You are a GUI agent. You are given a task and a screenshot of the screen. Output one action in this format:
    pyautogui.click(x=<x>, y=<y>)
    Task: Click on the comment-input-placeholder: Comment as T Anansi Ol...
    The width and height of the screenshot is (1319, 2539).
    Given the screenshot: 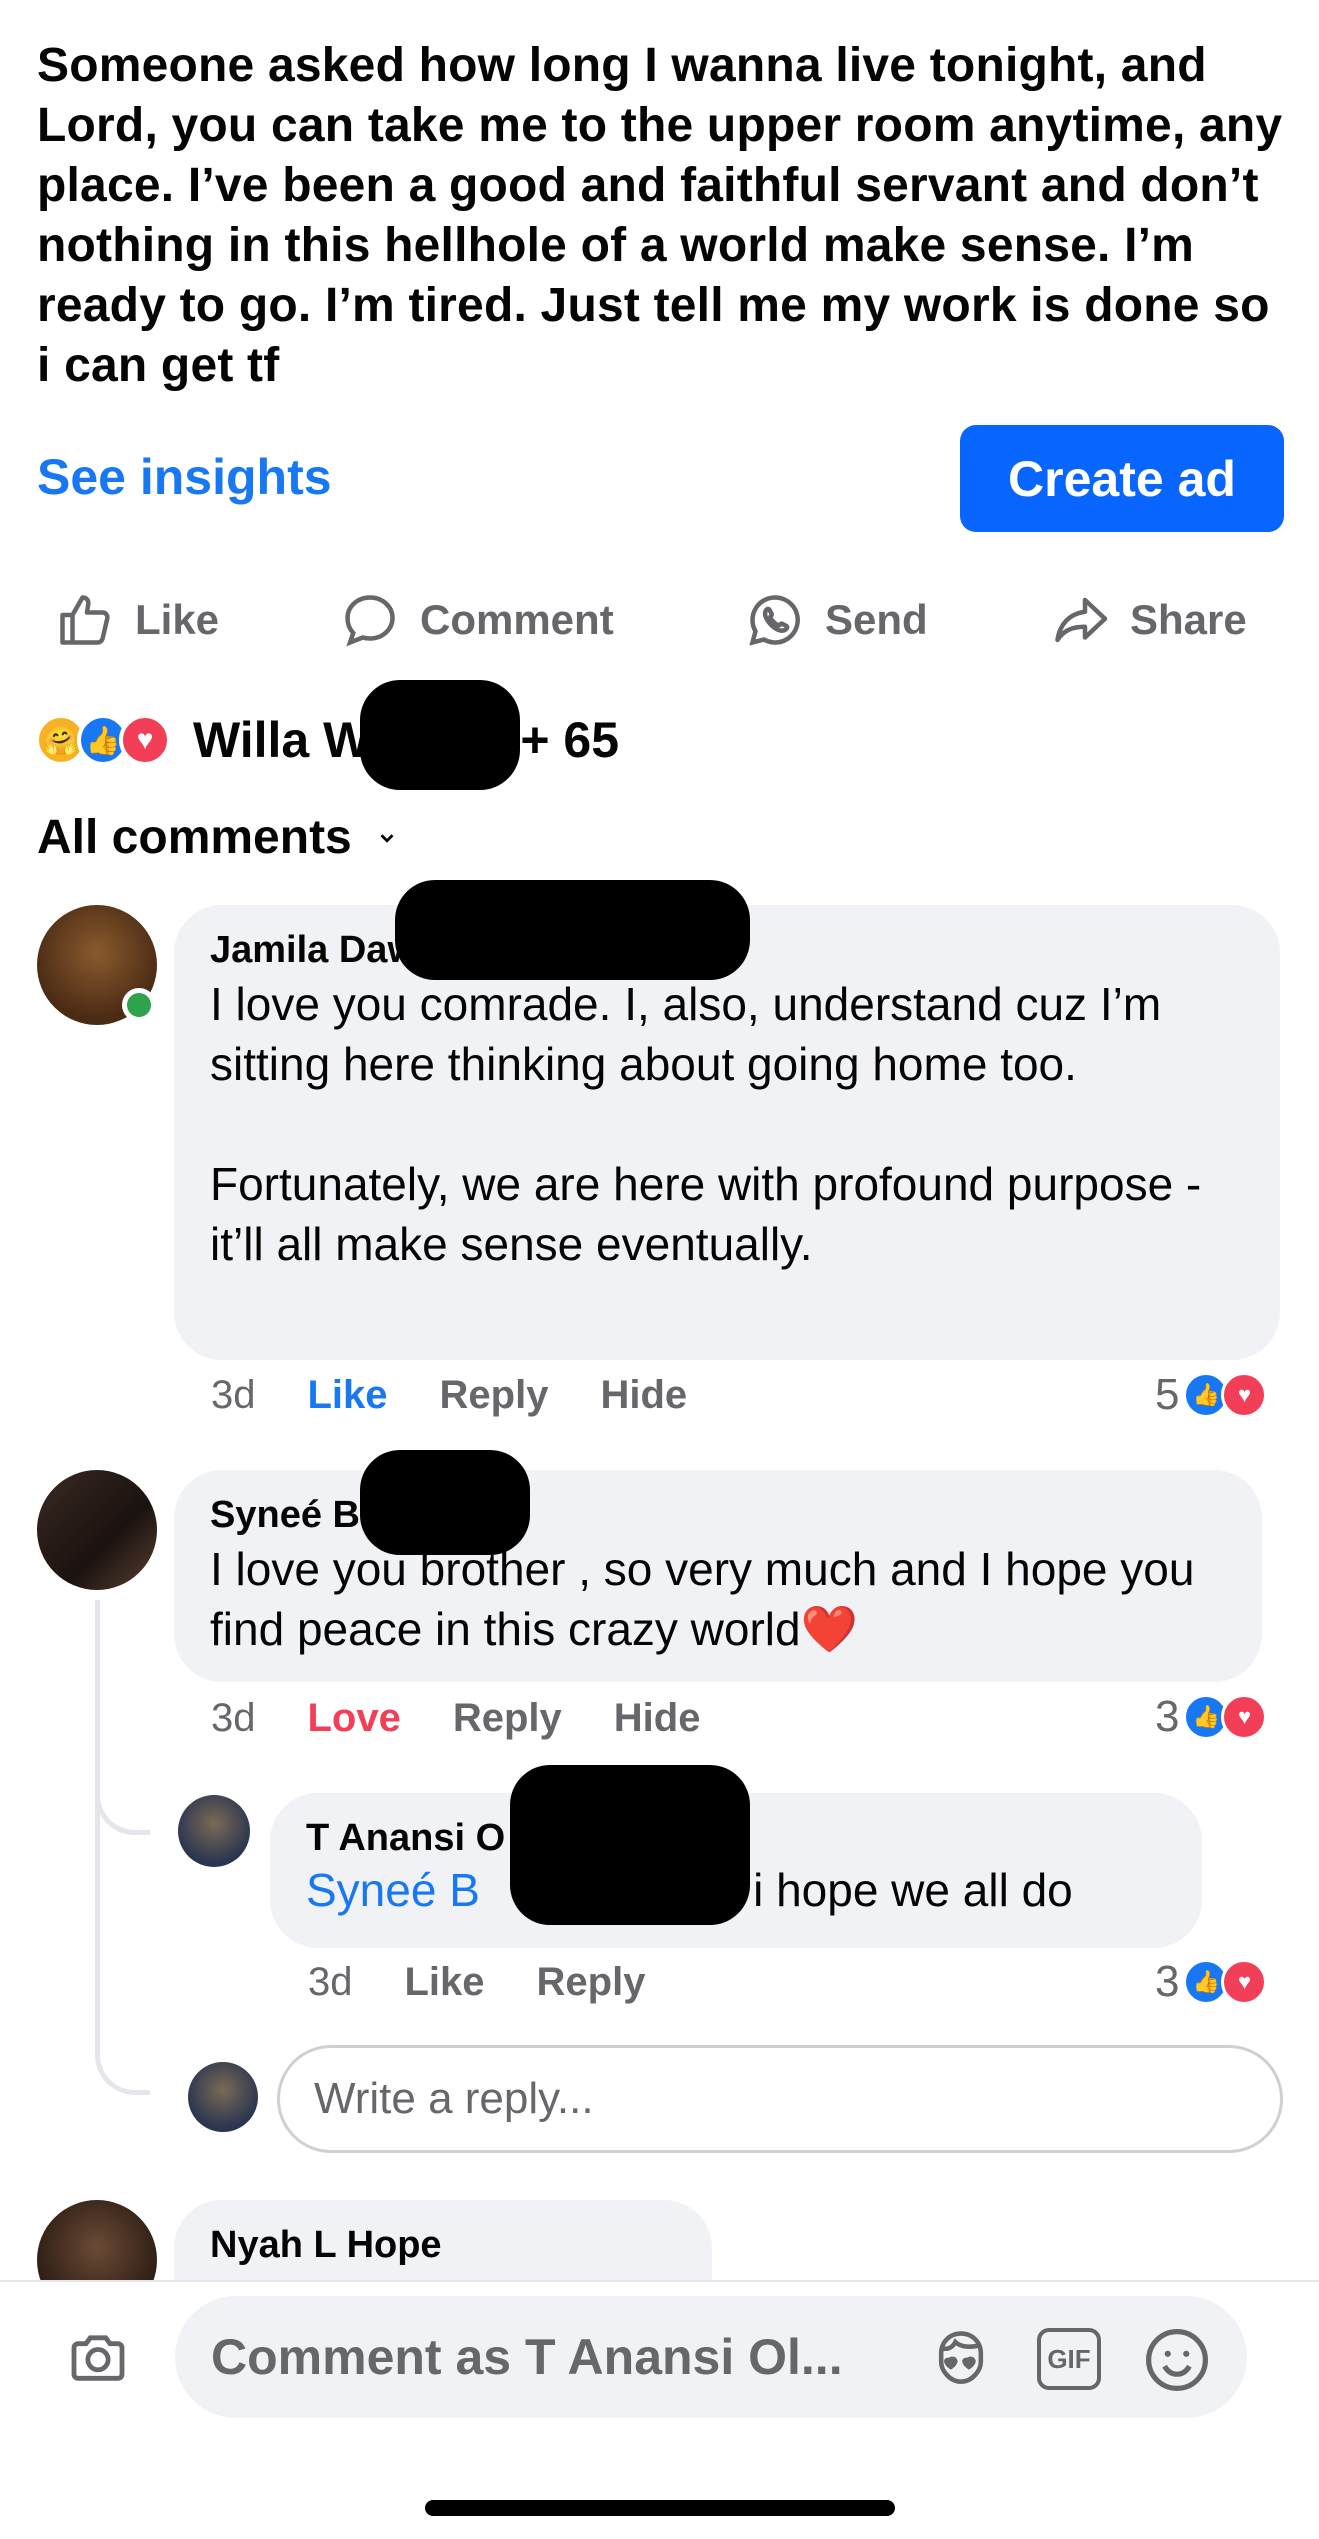 What is the action you would take?
    pyautogui.click(x=527, y=2357)
    